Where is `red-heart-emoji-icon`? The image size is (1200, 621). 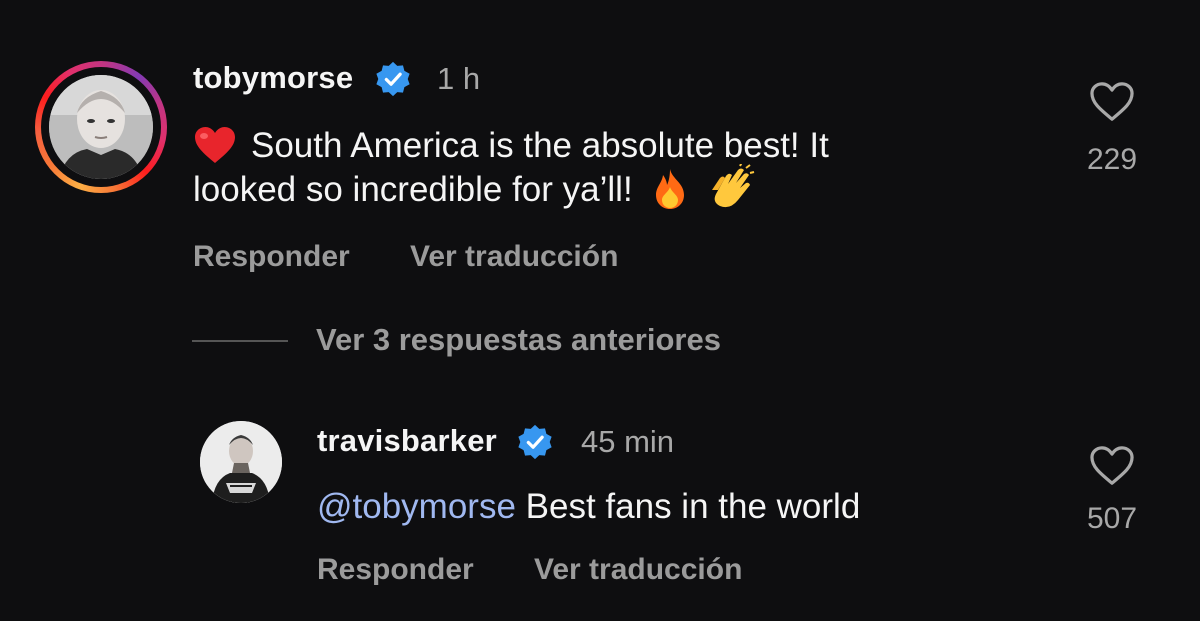
red-heart-emoji-icon is located at coordinates (215, 144).